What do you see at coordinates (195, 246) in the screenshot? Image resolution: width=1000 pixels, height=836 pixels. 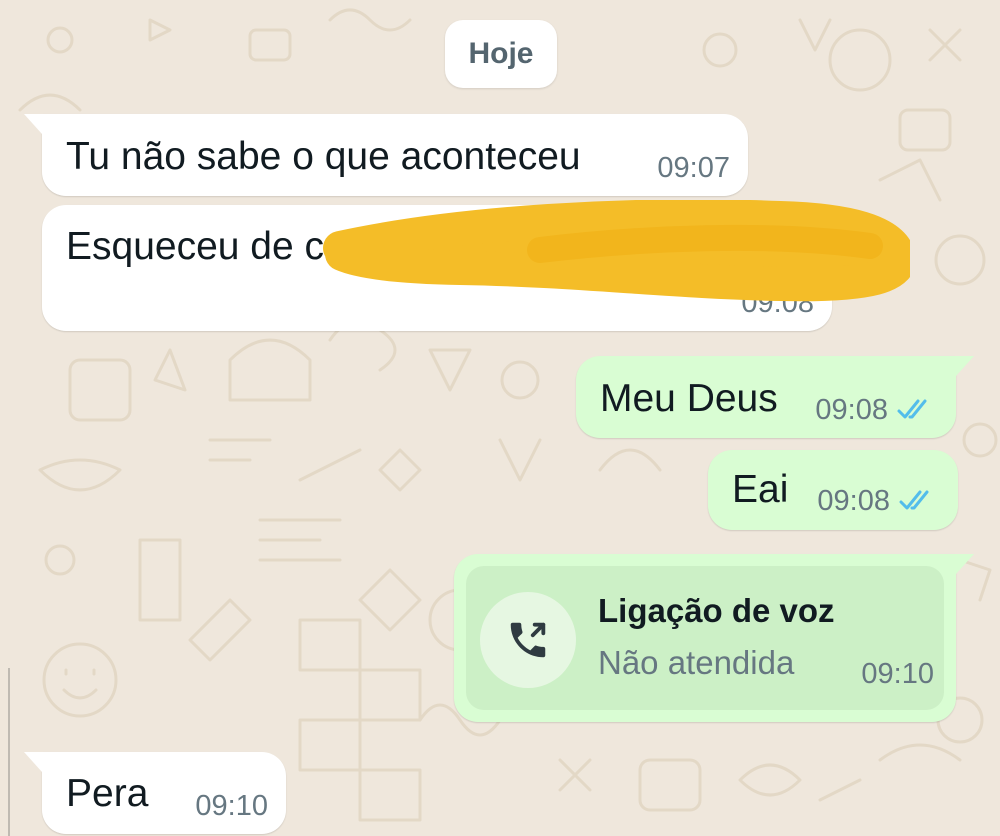 I see `message-text: Esqueceu de c` at bounding box center [195, 246].